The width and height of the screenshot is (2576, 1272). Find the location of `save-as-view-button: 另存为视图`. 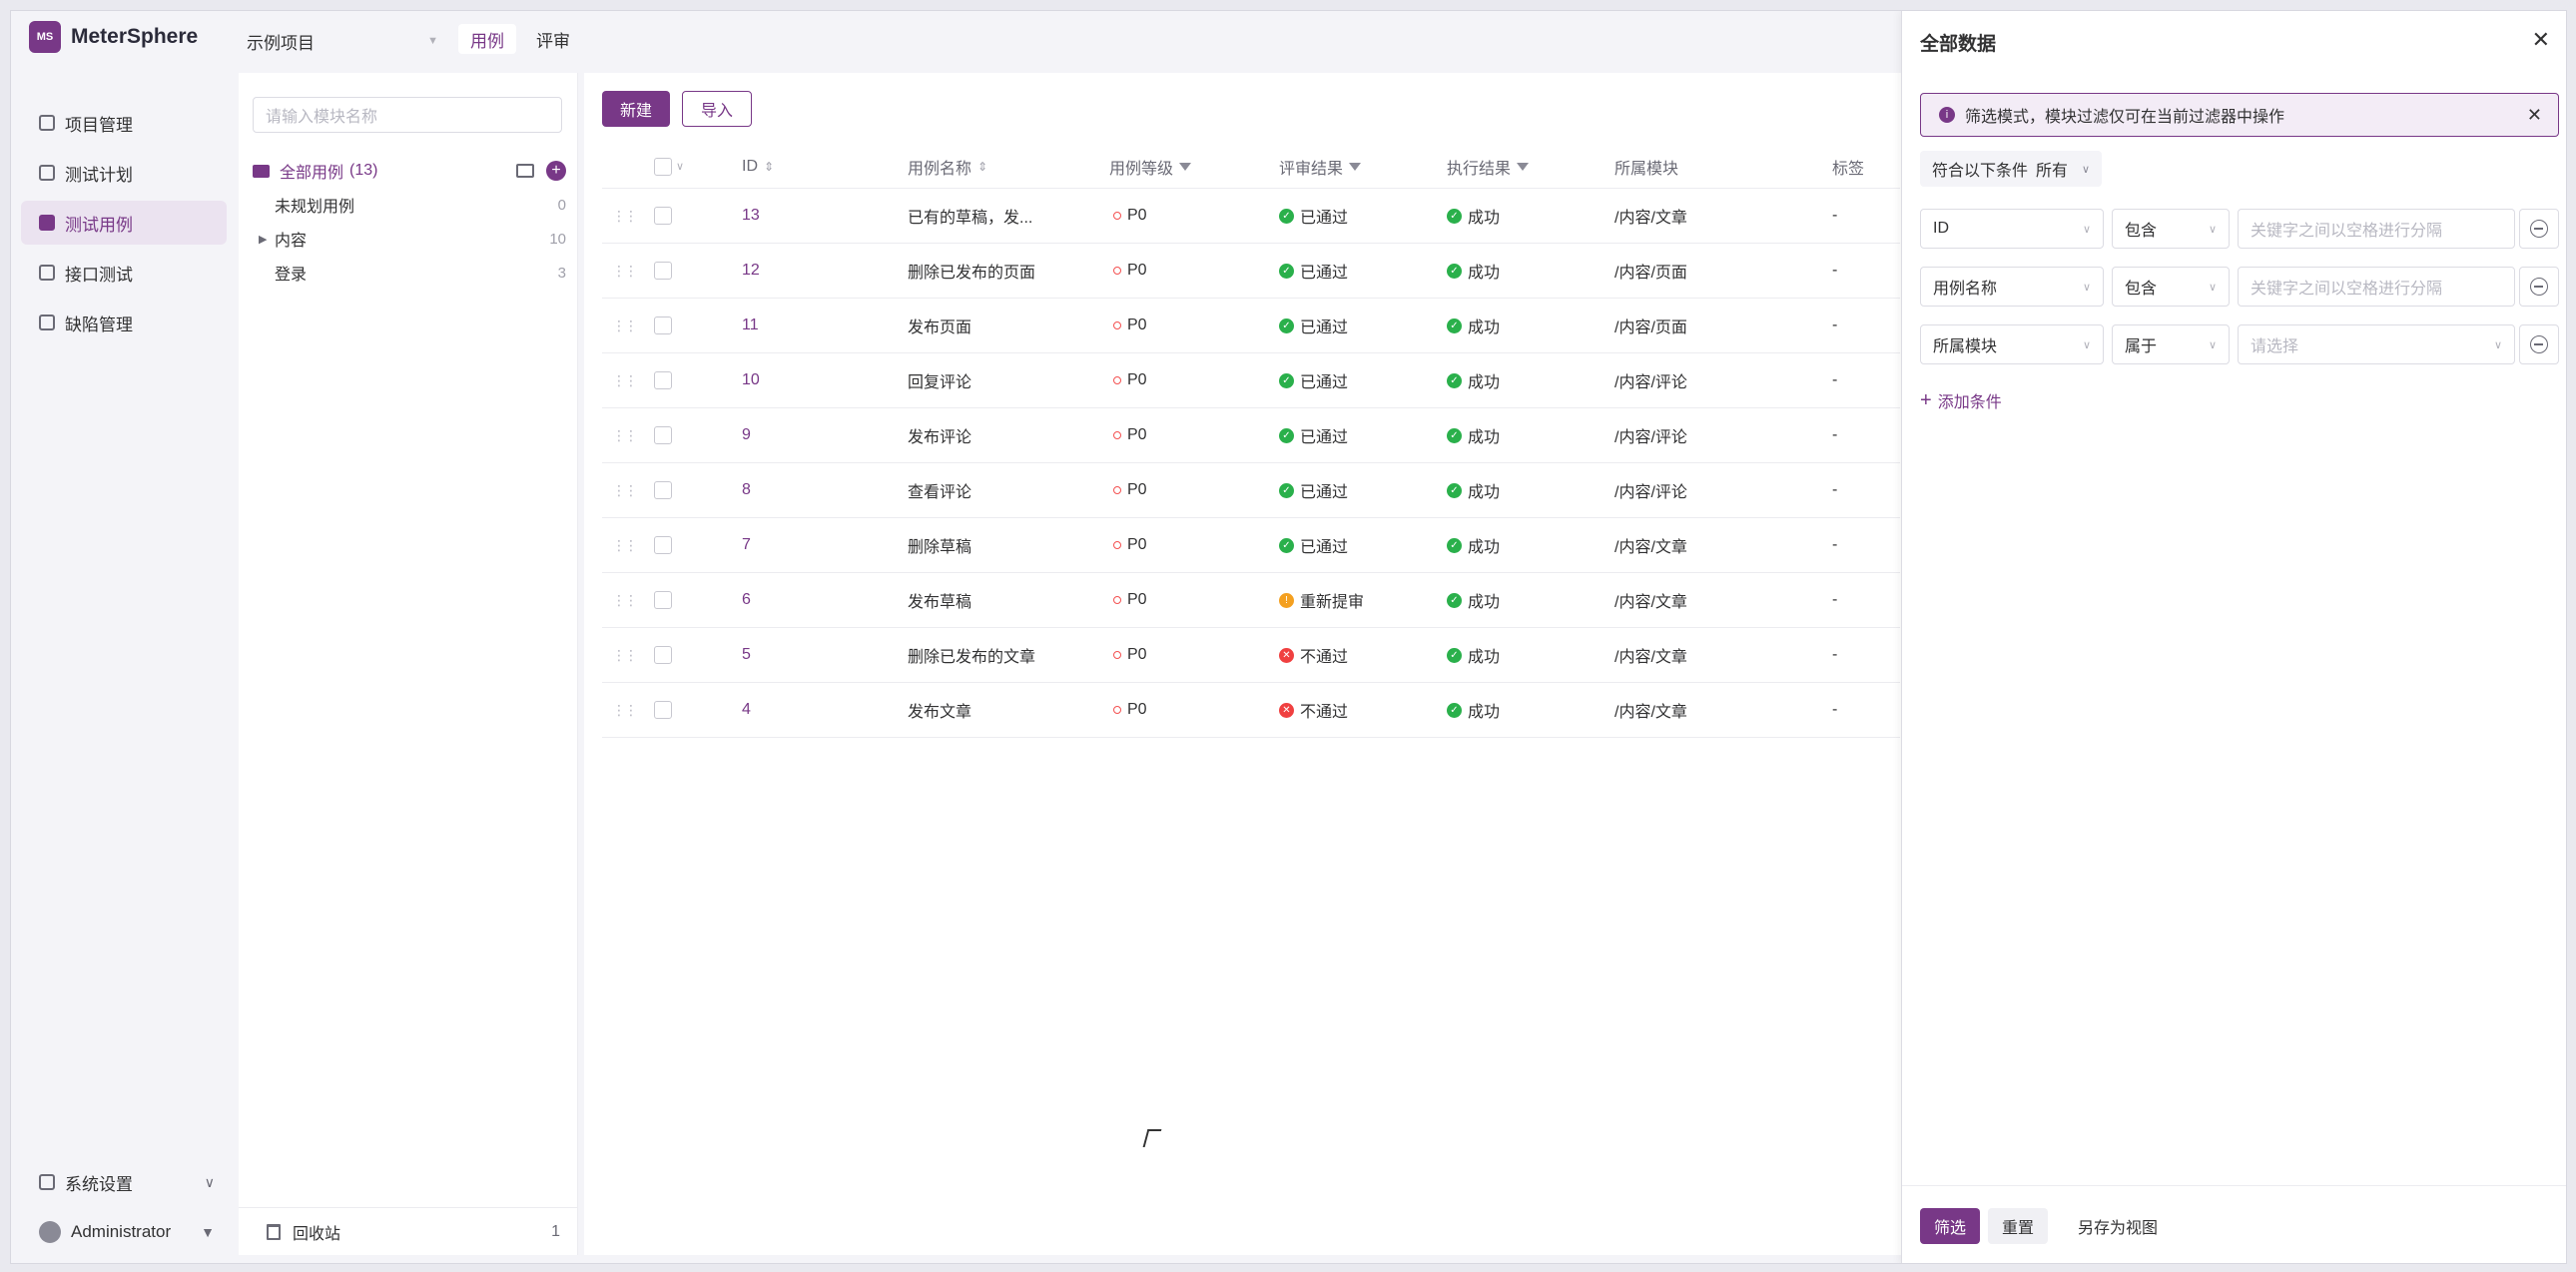

save-as-view-button: 另存为视图 is located at coordinates (2118, 1226).